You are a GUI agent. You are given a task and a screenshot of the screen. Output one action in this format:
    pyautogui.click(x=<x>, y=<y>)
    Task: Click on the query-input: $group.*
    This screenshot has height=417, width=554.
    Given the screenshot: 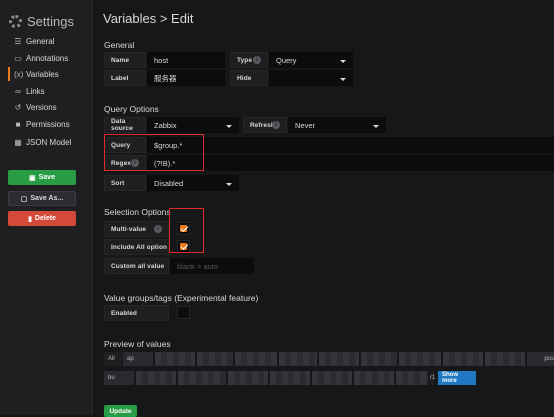 What is the action you would take?
    pyautogui.click(x=350, y=145)
    